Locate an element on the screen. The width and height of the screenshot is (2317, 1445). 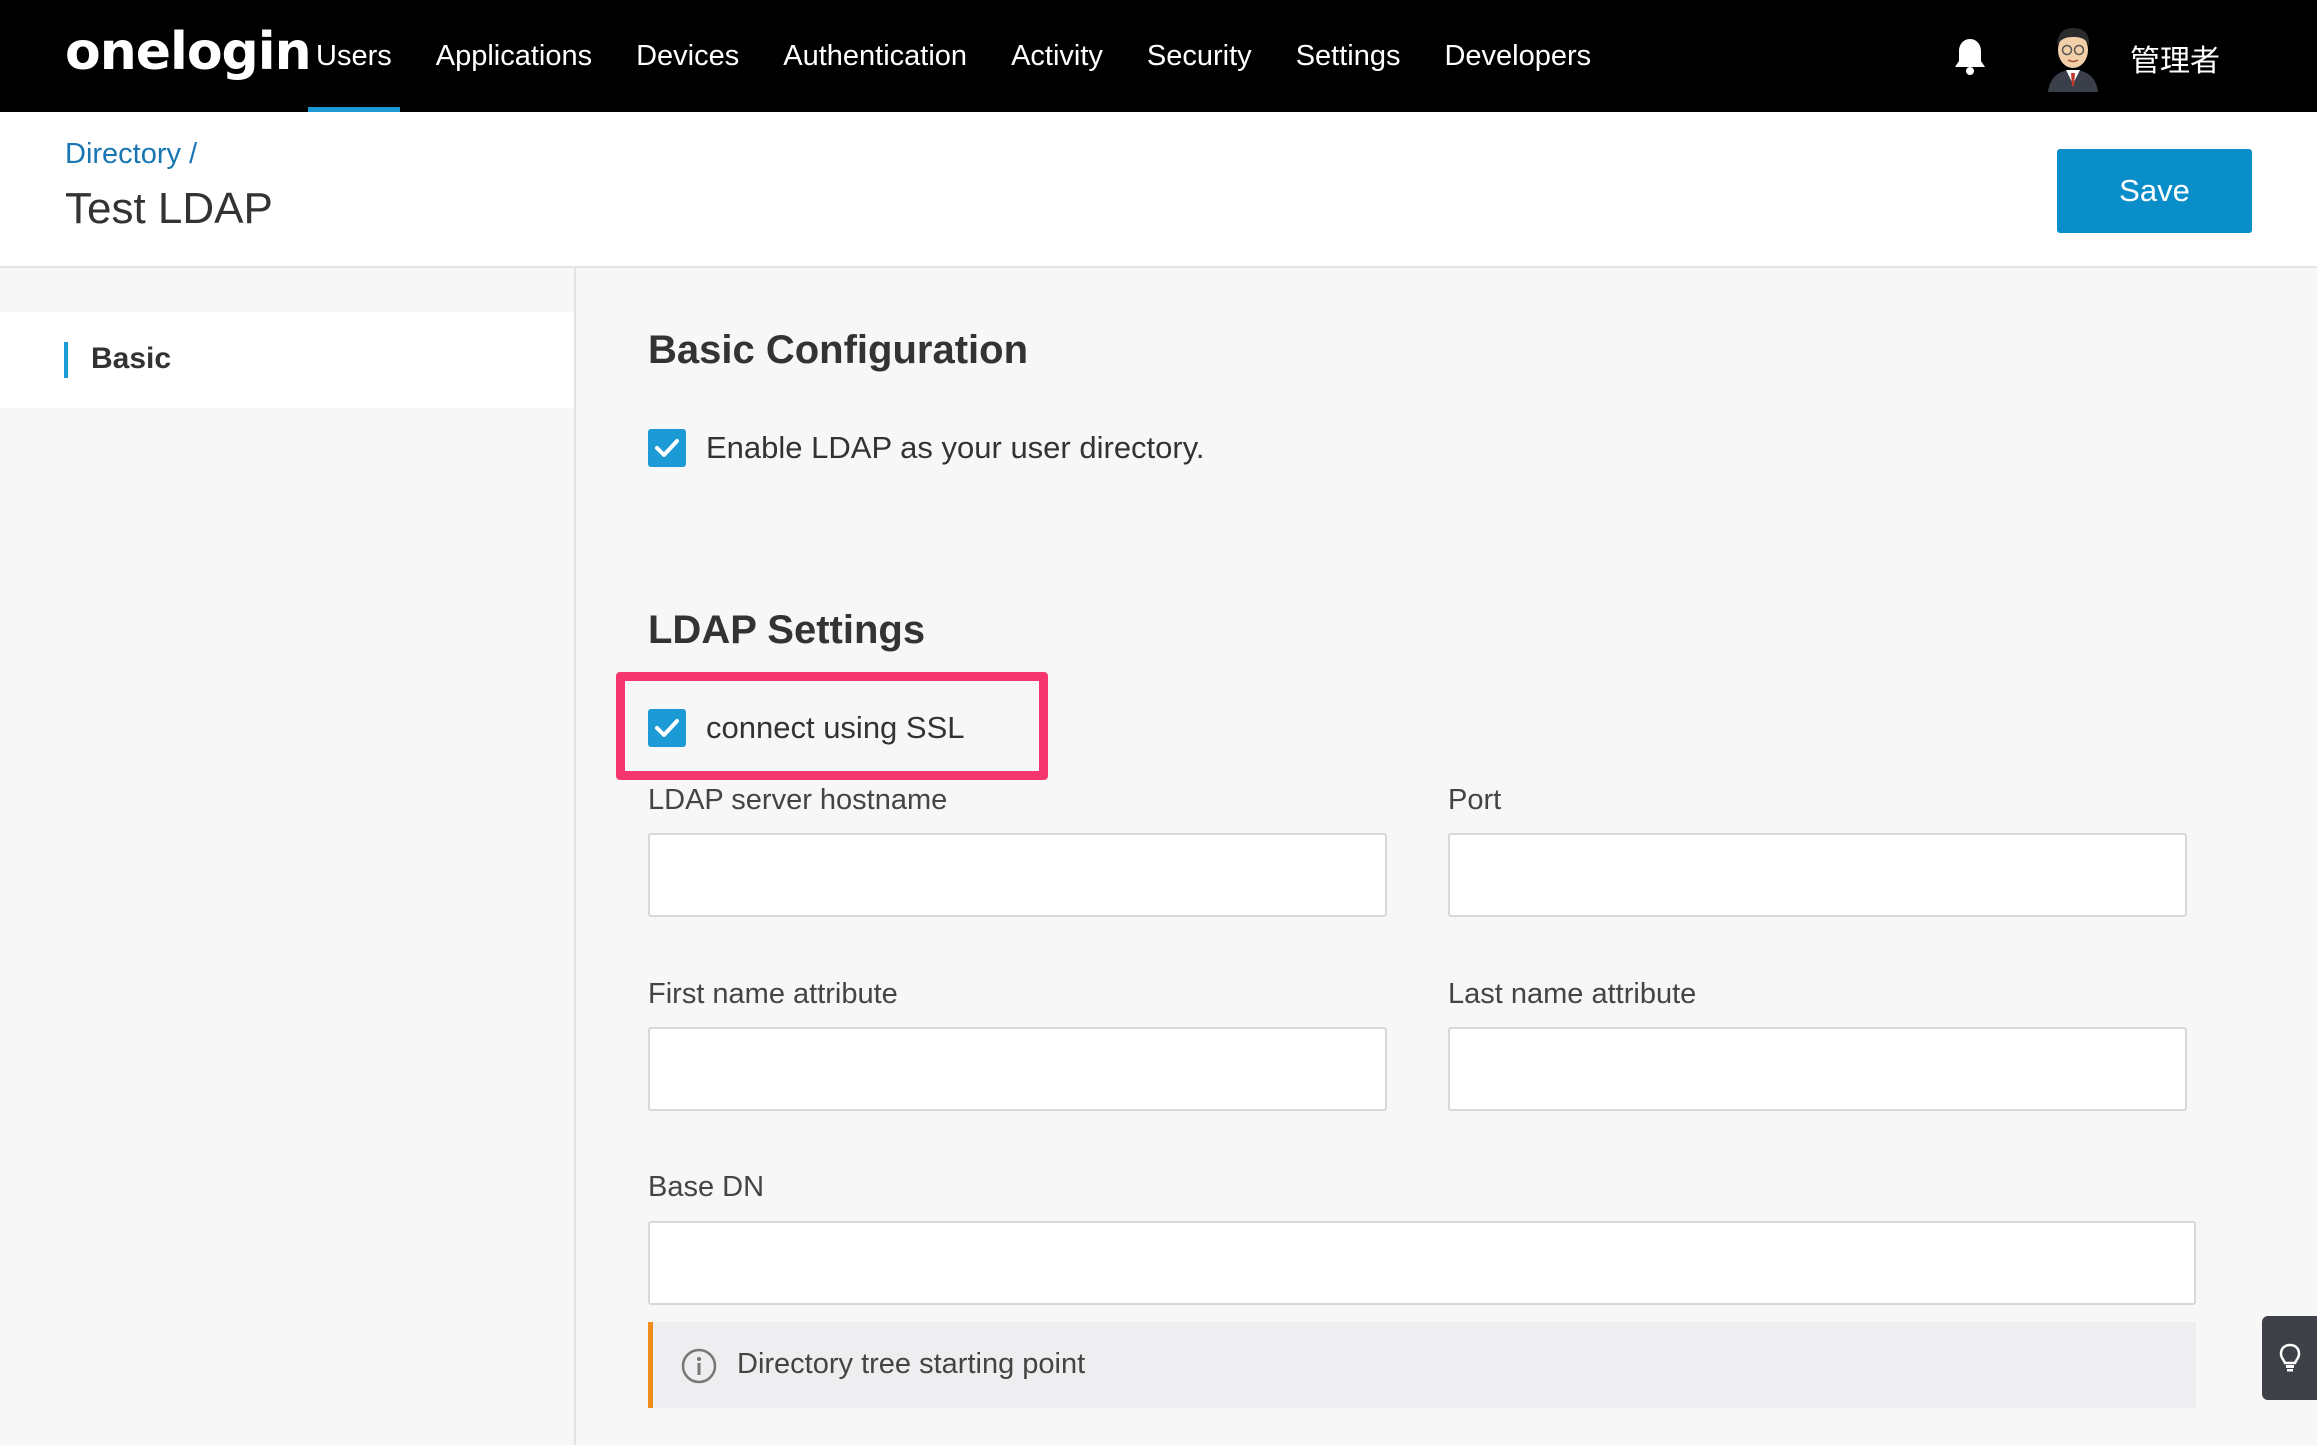
ldap-settings-heading: LDAP Settings is located at coordinates (787, 630).